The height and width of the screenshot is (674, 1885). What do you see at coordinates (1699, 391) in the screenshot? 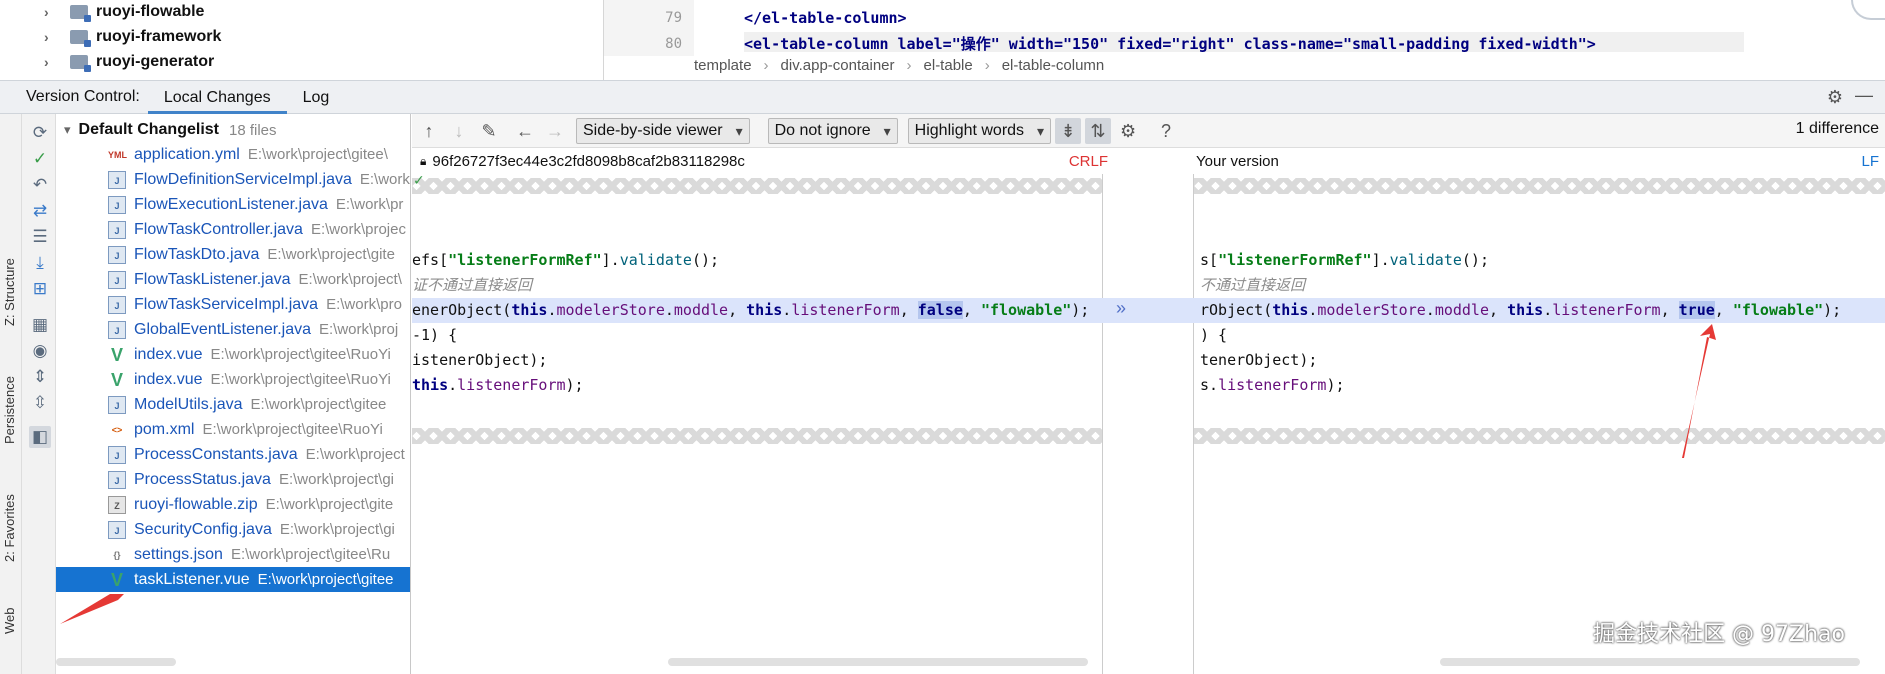
I see `arrow-to-changed-word` at bounding box center [1699, 391].